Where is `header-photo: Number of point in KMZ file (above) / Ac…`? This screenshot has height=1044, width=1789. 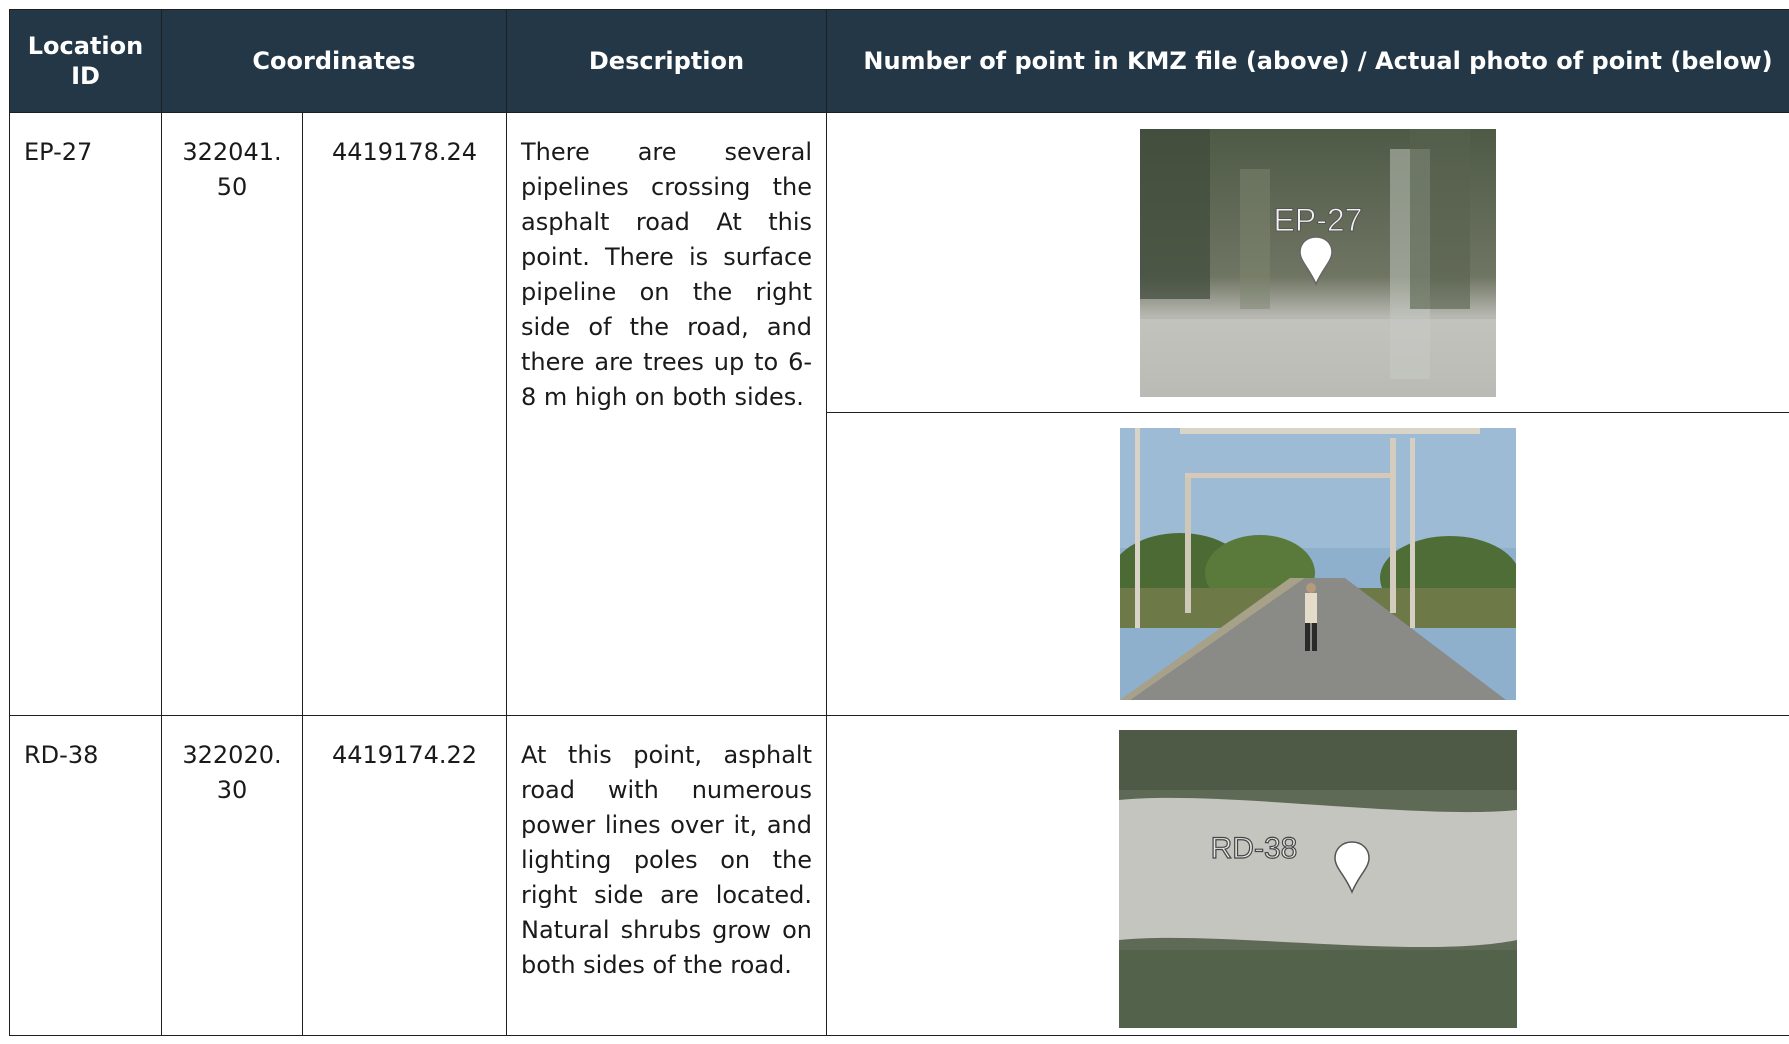 header-photo: Number of point in KMZ file (above) / Ac… is located at coordinates (1307, 61).